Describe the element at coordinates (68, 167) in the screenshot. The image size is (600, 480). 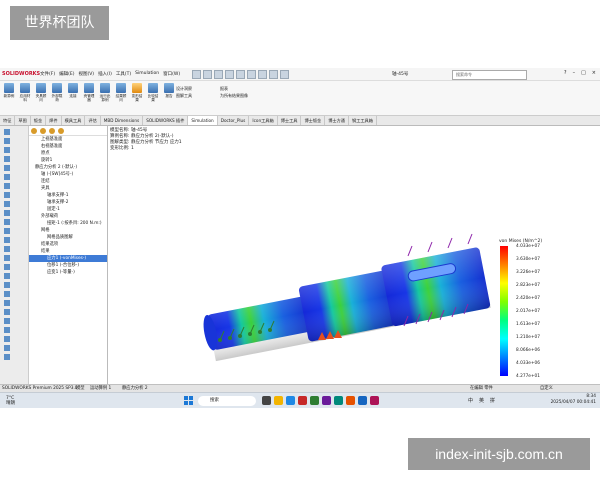
I see `tree-item: 静应力分析 2 (-默认-)` at that location.